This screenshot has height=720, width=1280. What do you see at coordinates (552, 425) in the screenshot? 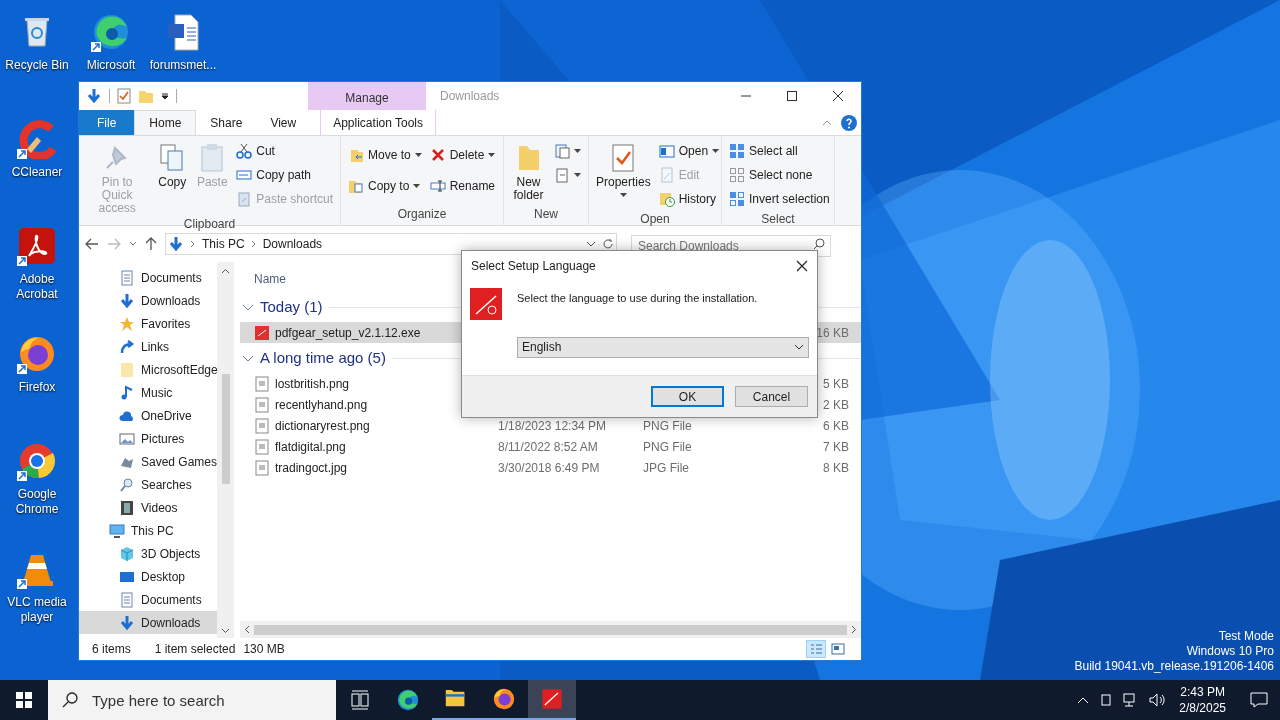
I see `date-cell: 1/18/2023 12:34 PM` at bounding box center [552, 425].